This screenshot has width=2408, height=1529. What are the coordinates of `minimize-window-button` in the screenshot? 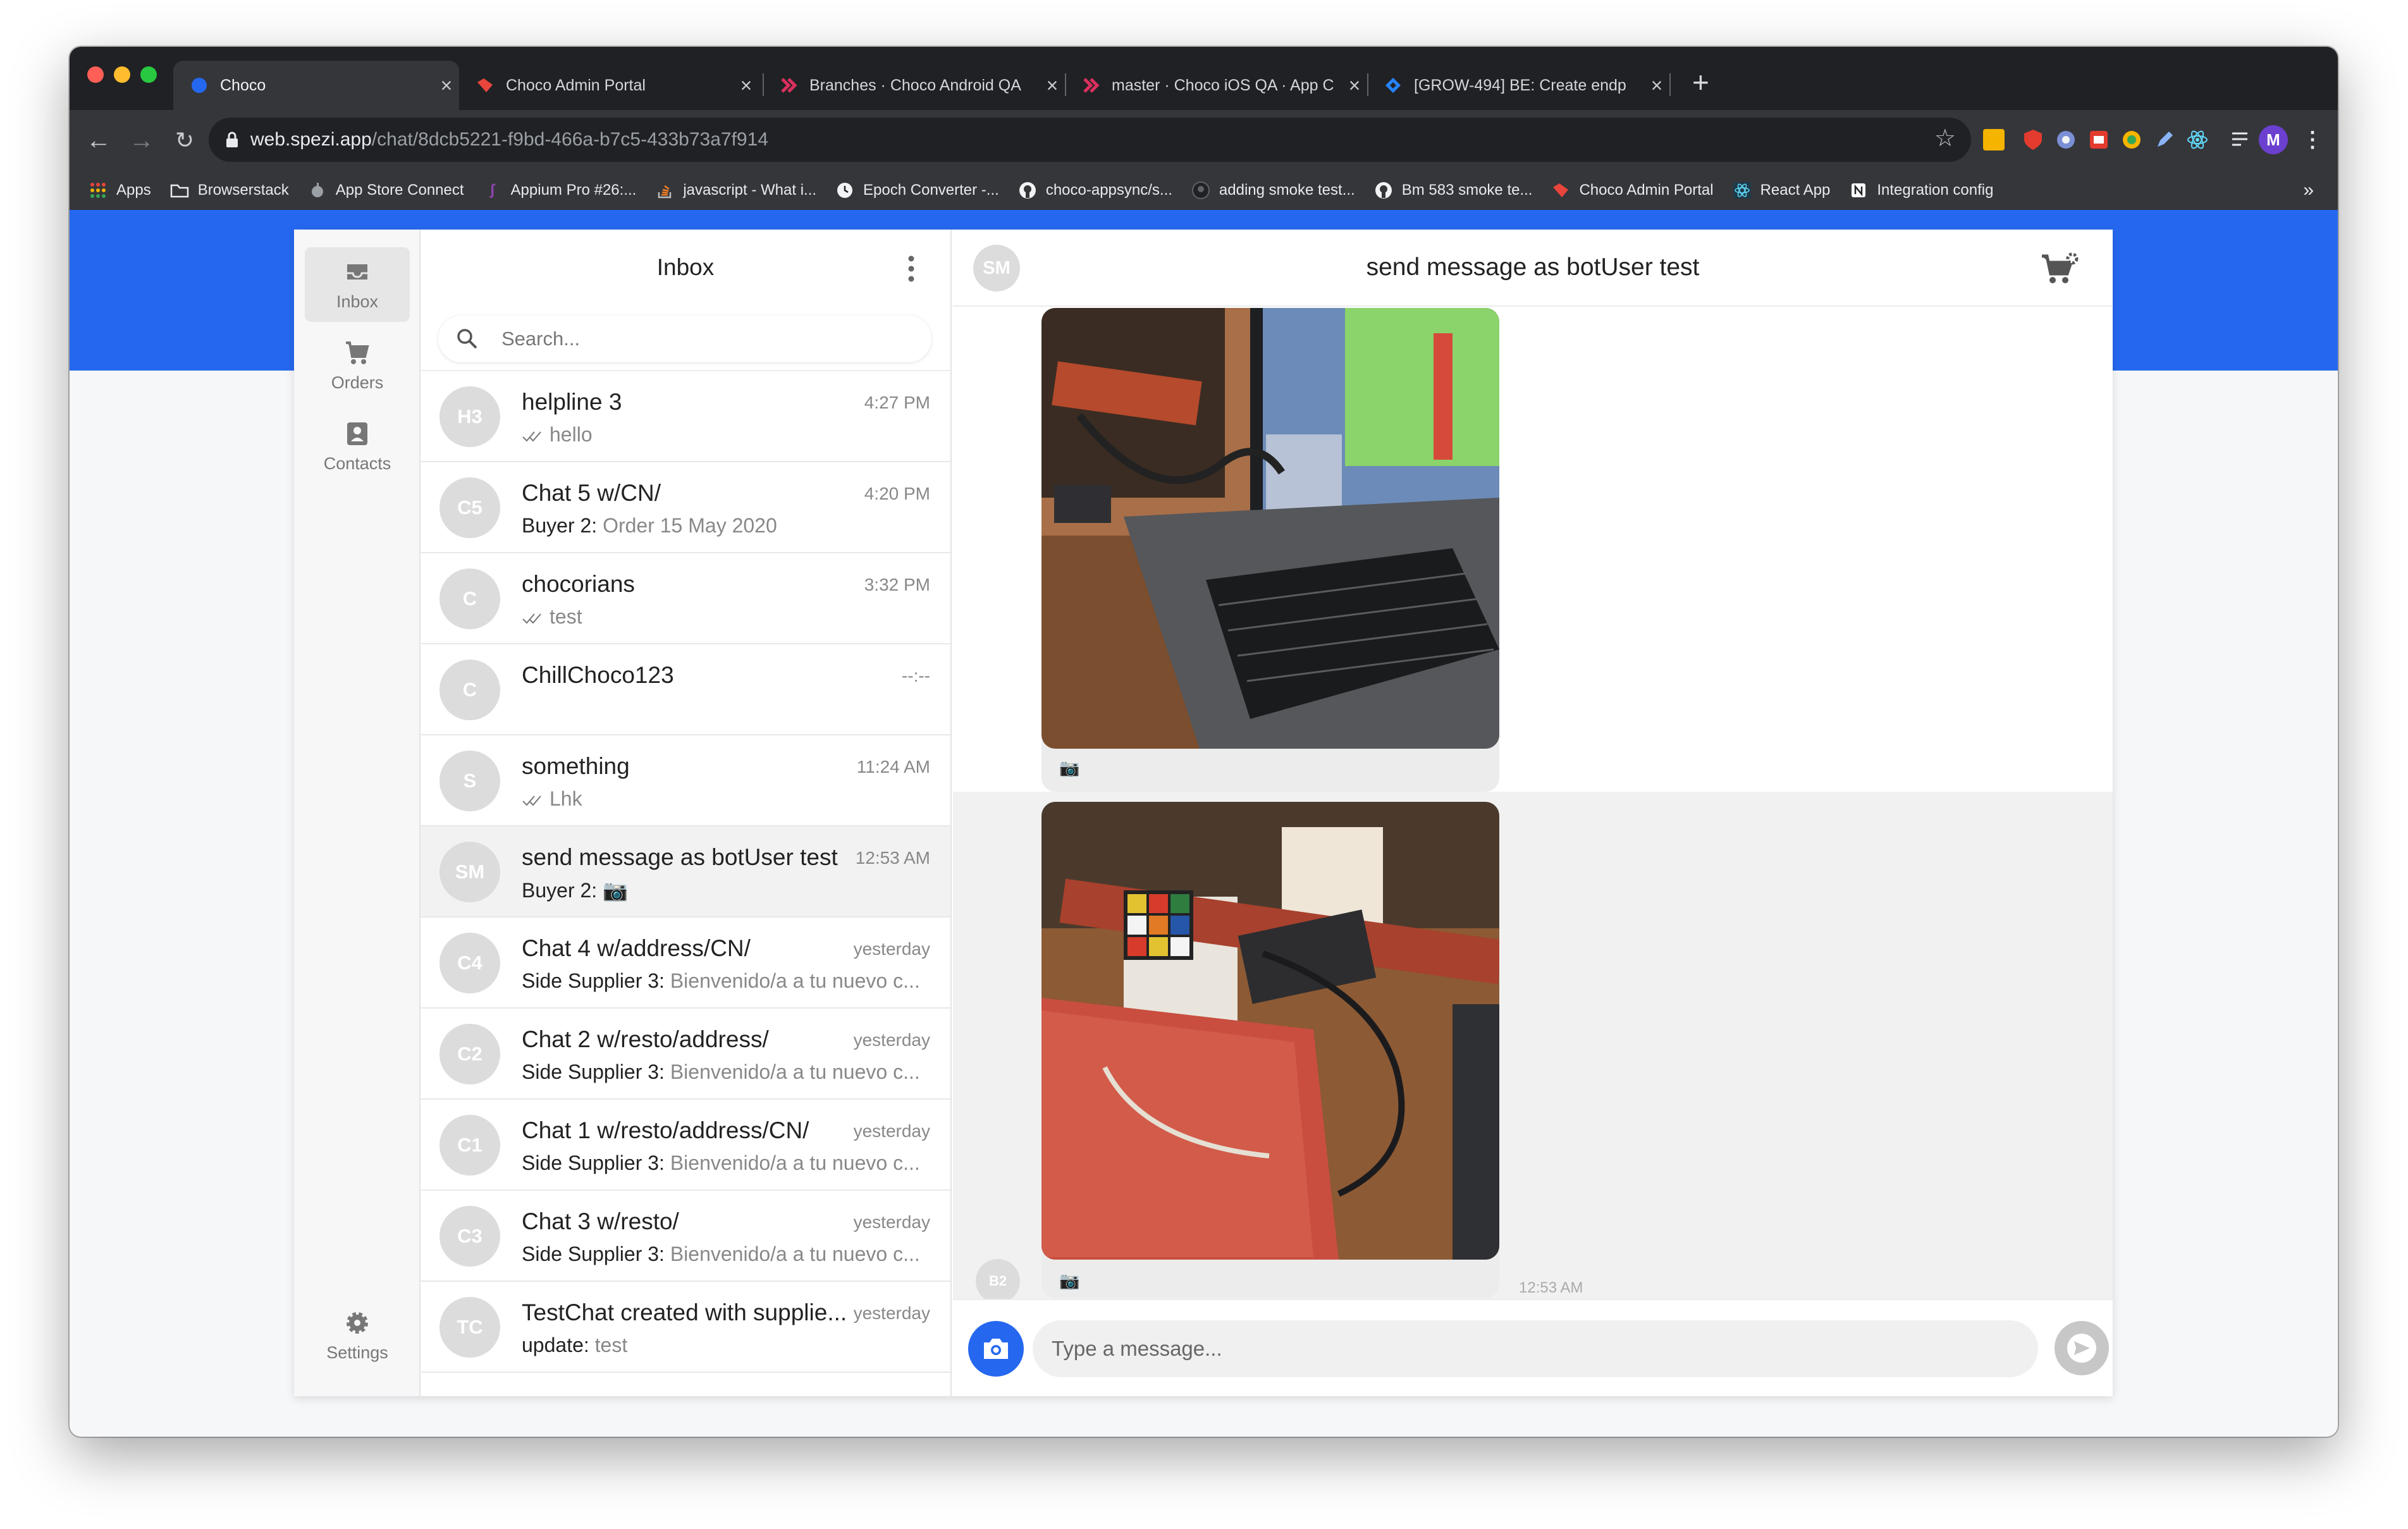 It's located at (122, 74).